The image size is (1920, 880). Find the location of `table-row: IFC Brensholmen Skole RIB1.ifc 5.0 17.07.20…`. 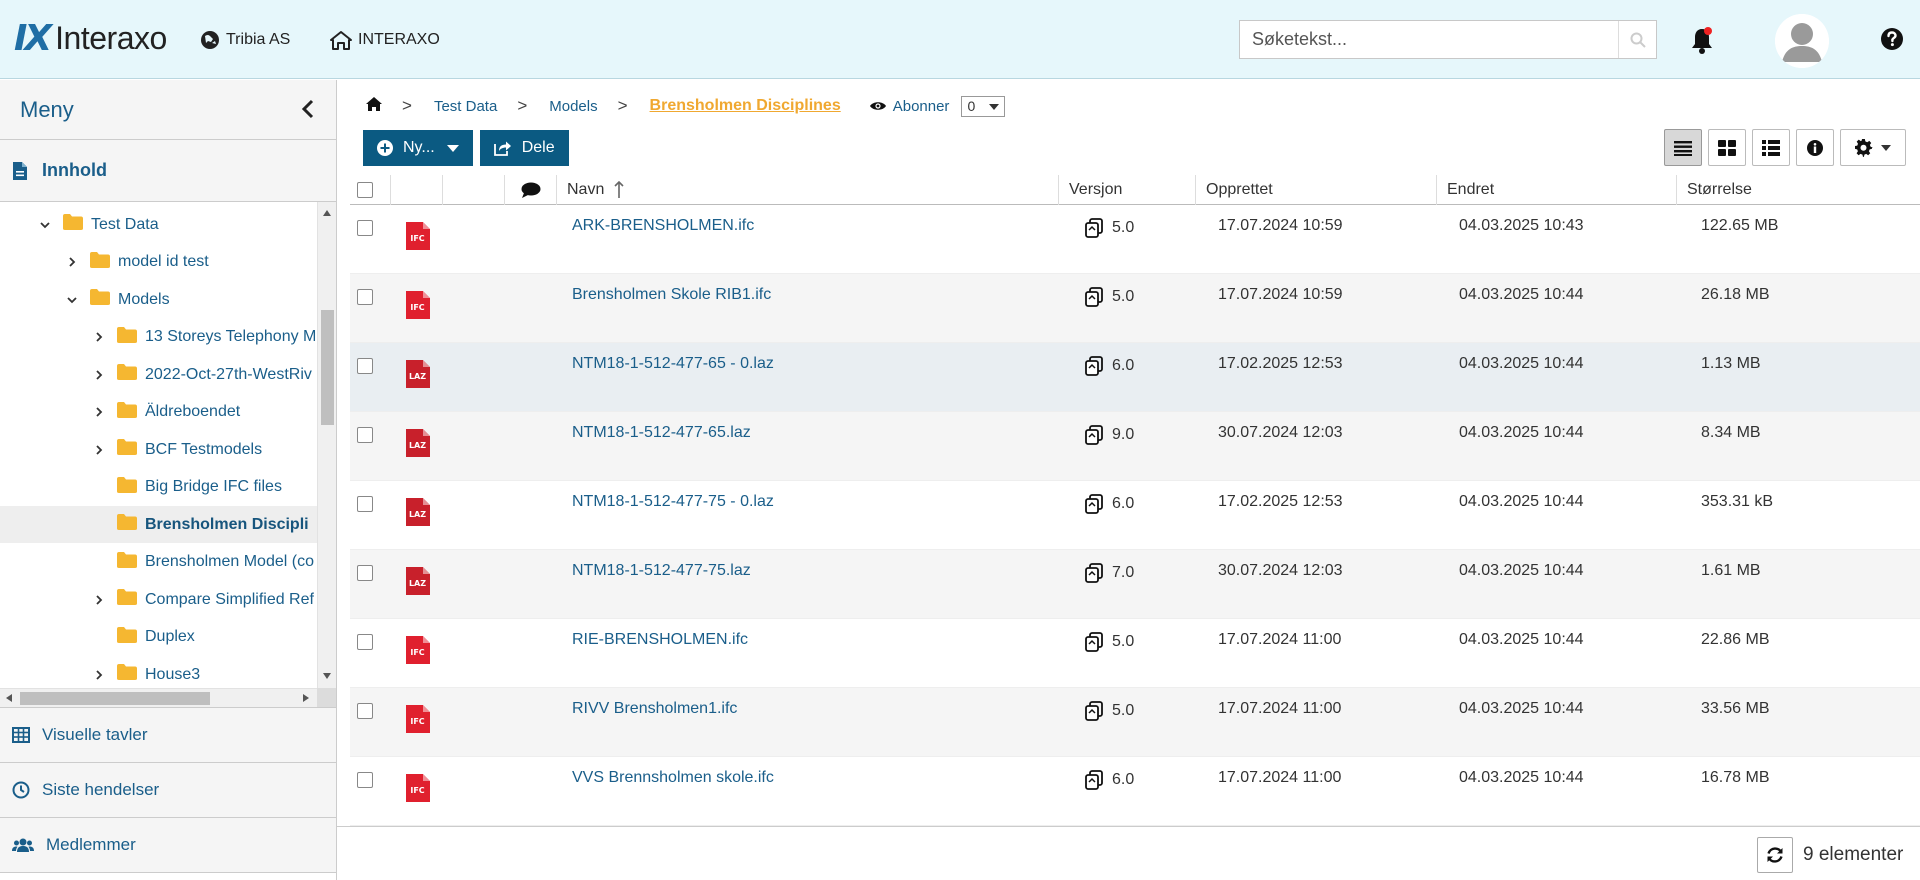

table-row: IFC Brensholmen Skole RIB1.ifc 5.0 17.07.20… is located at coordinates (1135, 308).